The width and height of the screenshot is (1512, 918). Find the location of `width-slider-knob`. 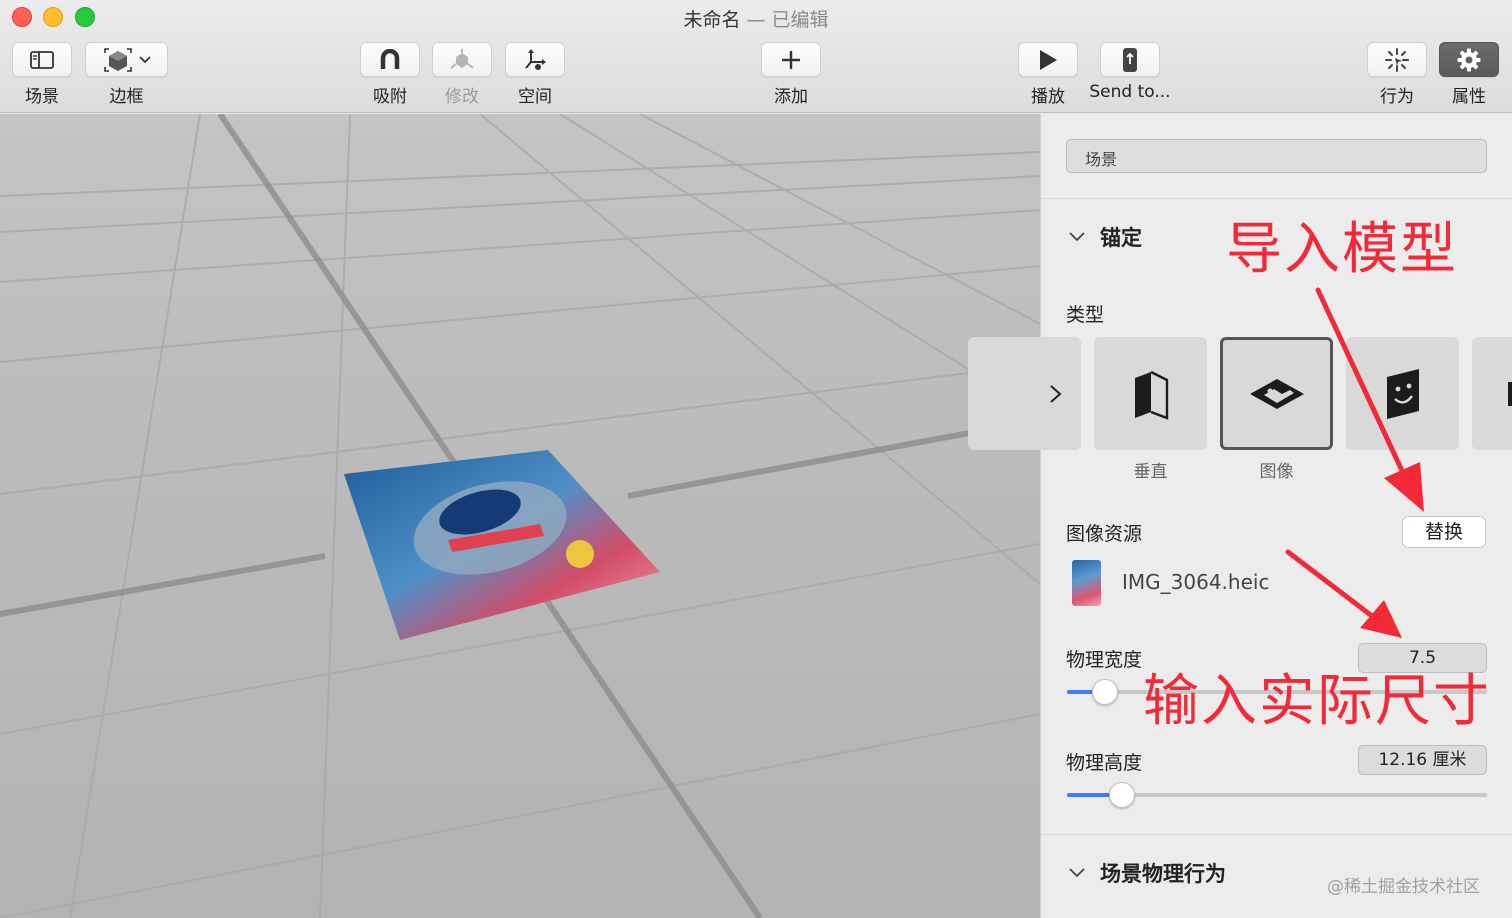

width-slider-knob is located at coordinates (1105, 692).